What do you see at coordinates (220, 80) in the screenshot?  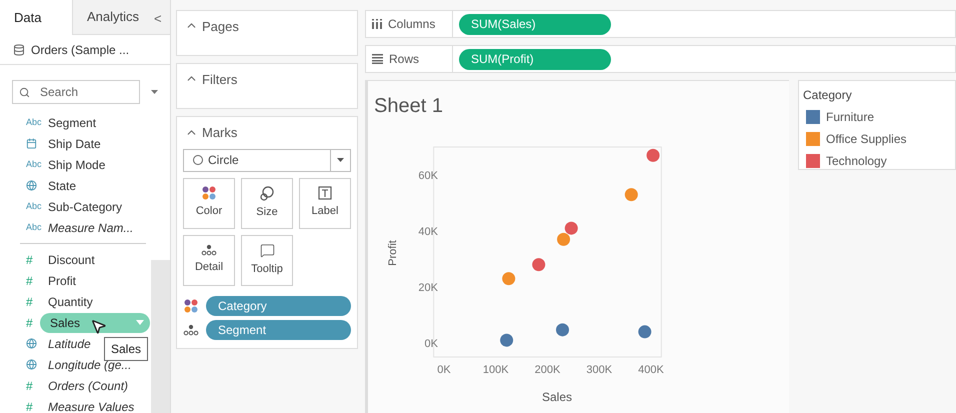 I see `card-title: Filters` at bounding box center [220, 80].